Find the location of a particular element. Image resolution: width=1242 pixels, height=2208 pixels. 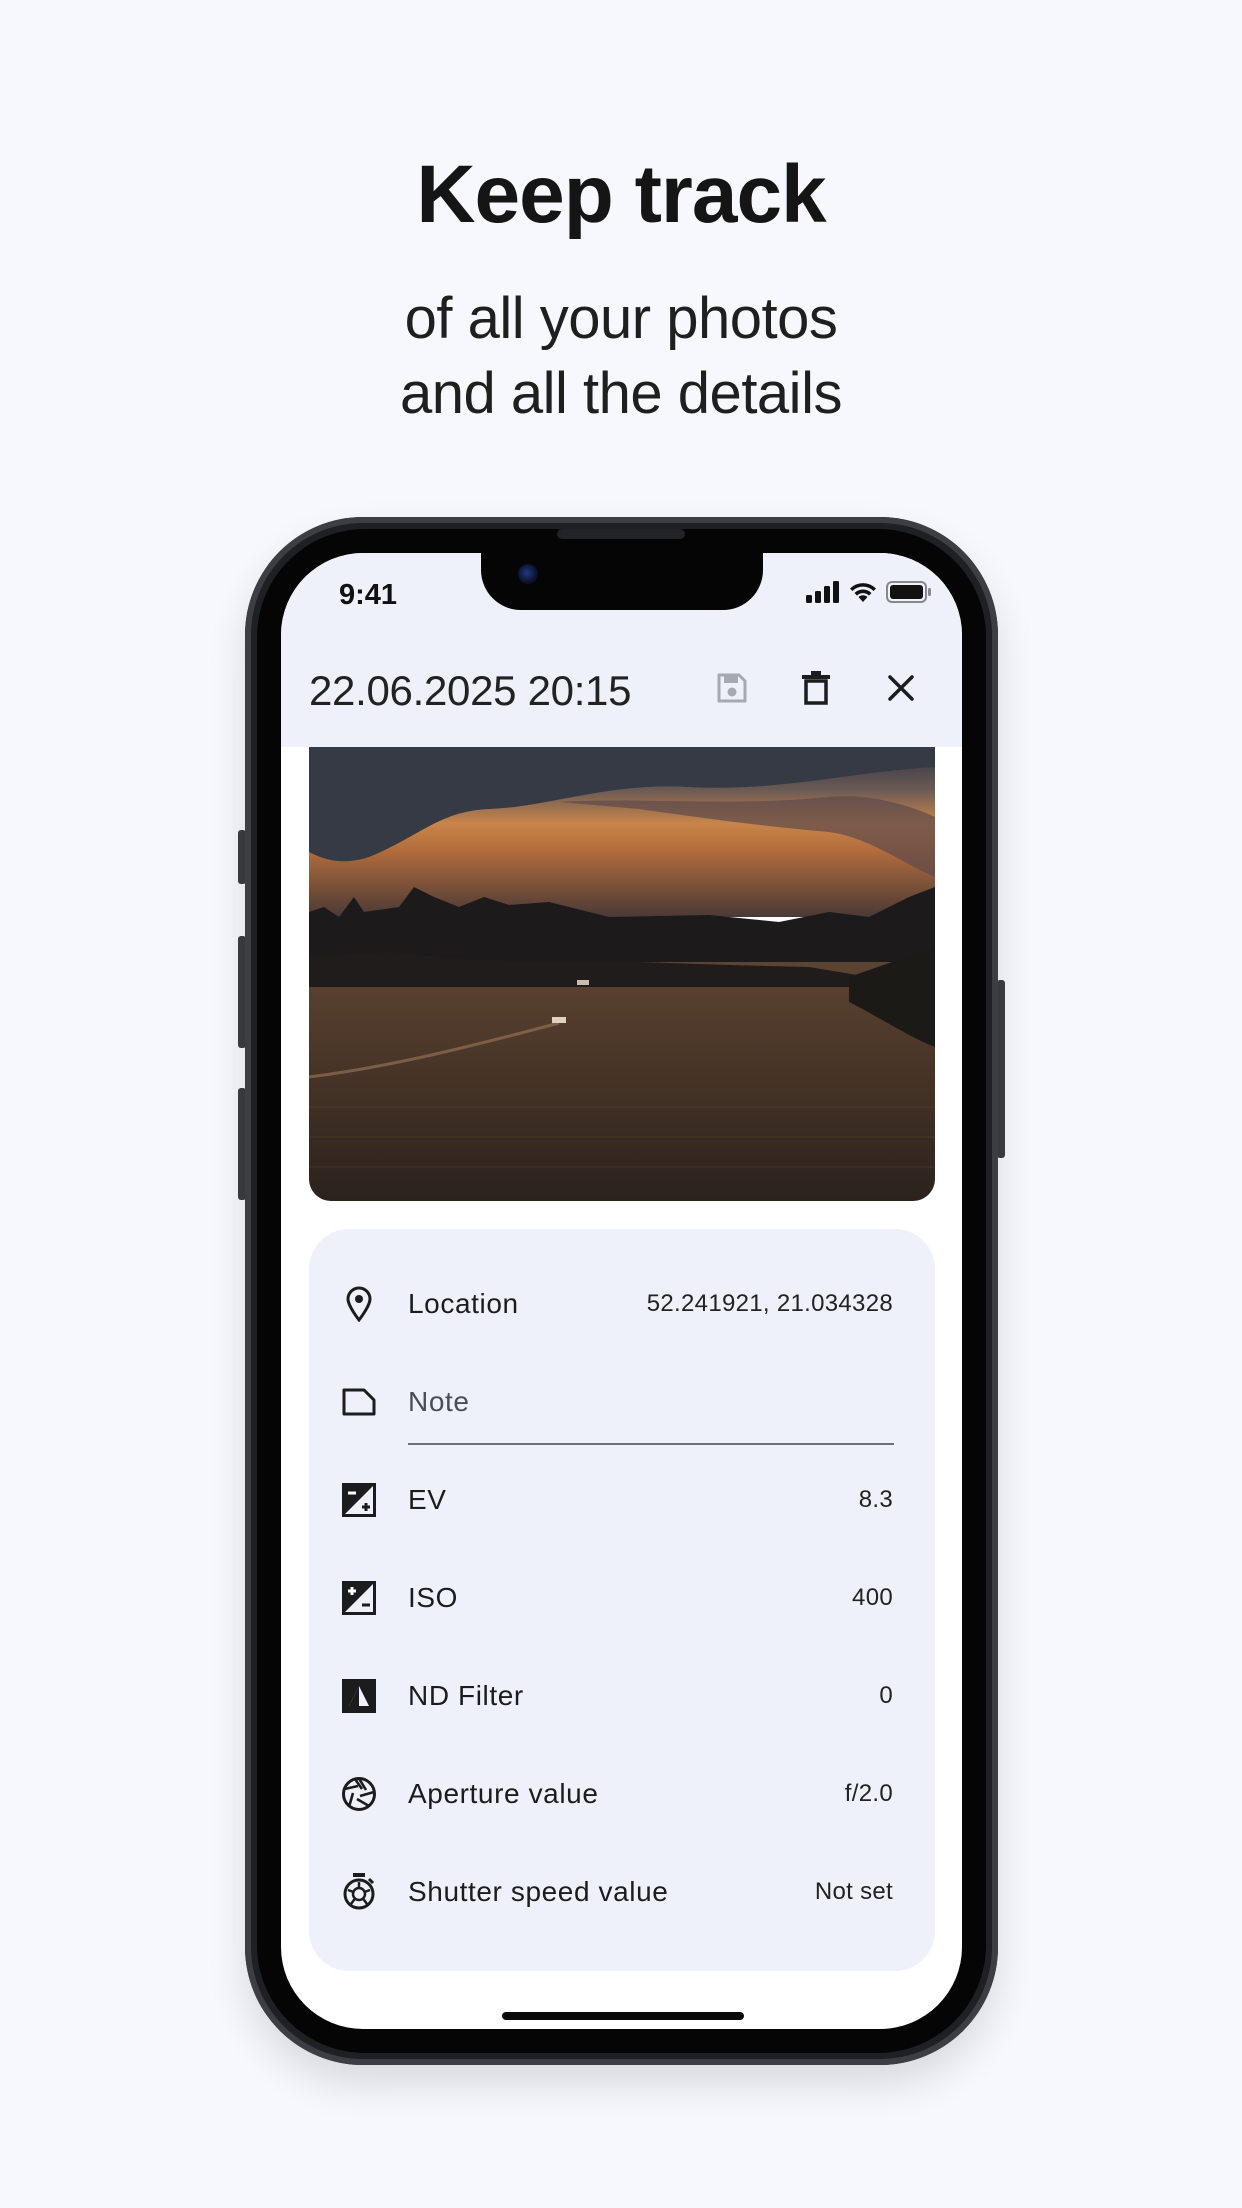

save-button is located at coordinates (732, 690).